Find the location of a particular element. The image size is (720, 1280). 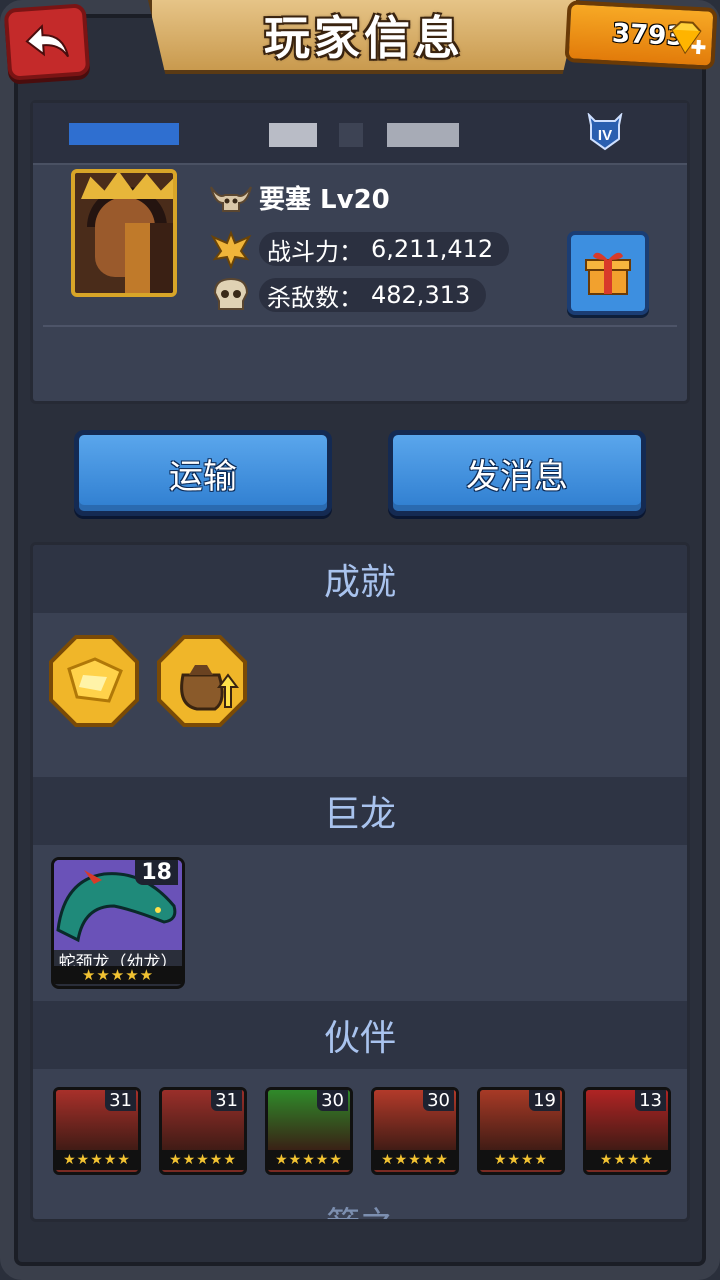

partner-card: 19 ★★★★ is located at coordinates (521, 1131).